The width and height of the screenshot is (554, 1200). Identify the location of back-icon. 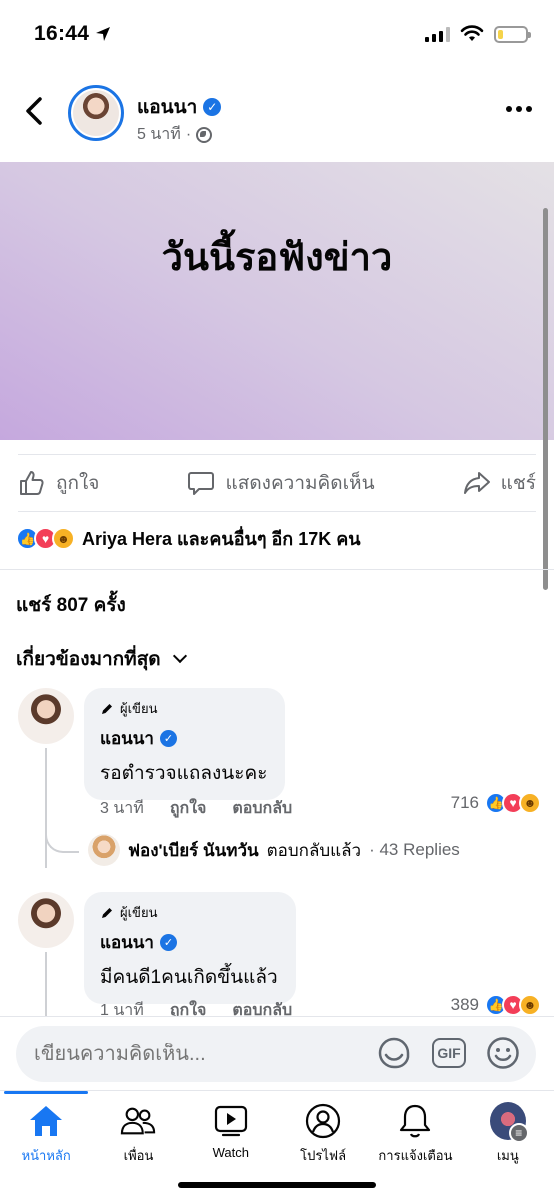
(35, 111).